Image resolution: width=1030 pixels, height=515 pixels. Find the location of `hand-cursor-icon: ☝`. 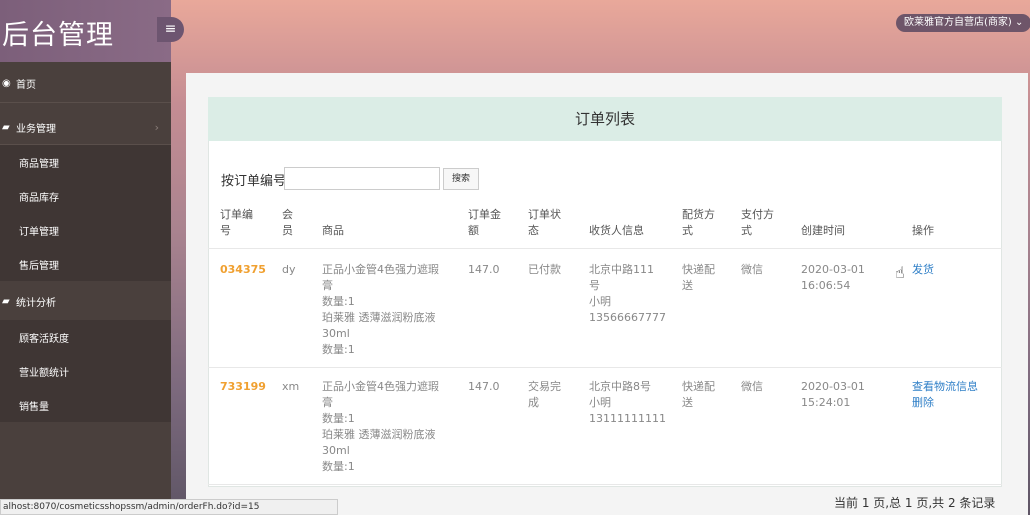

hand-cursor-icon: ☝ is located at coordinates (900, 272).